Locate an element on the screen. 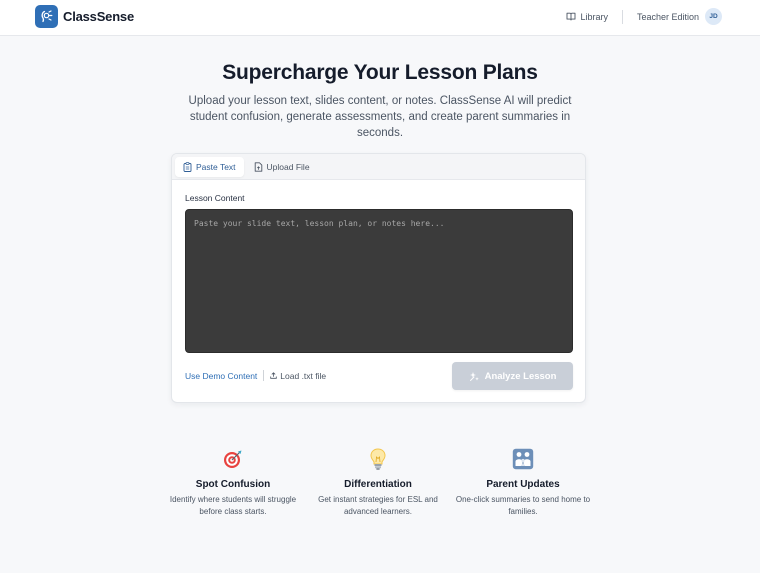 This screenshot has width=760, height=573. sparkles-icon is located at coordinates (474, 376).